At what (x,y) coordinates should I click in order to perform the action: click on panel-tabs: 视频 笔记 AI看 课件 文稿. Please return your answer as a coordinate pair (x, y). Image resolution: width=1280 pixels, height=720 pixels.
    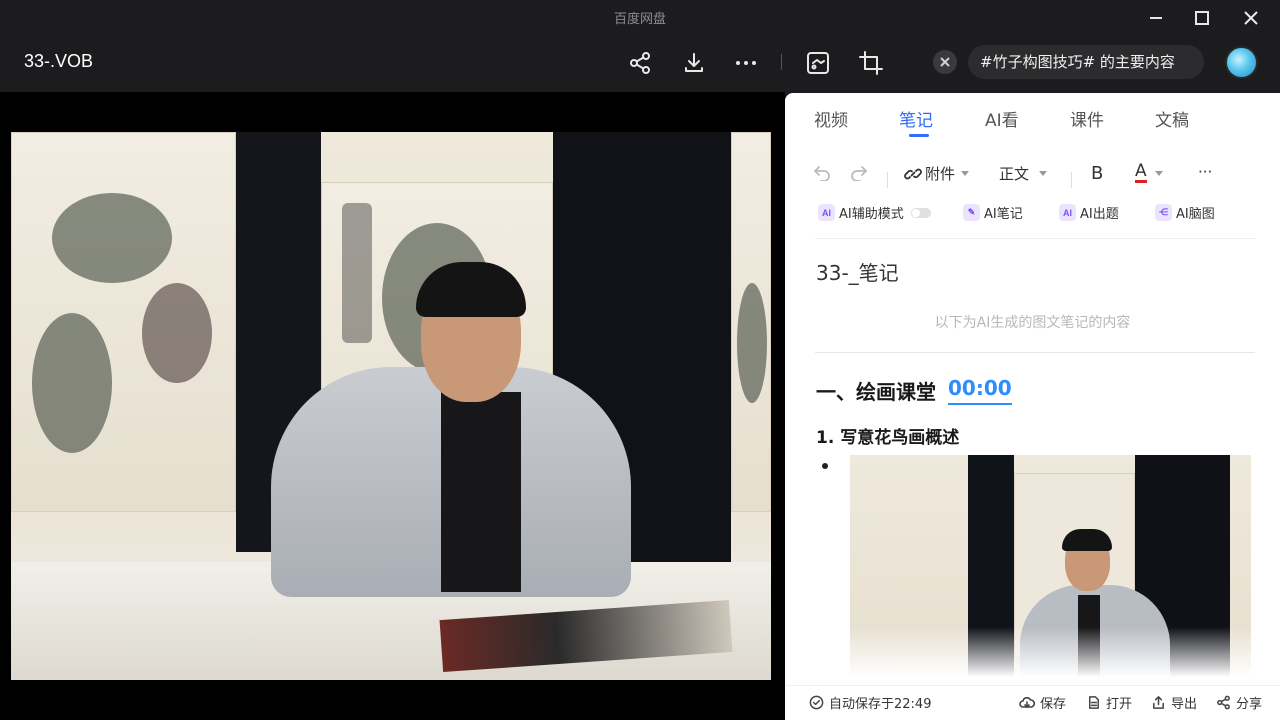
    Looking at the image, I should click on (1032, 118).